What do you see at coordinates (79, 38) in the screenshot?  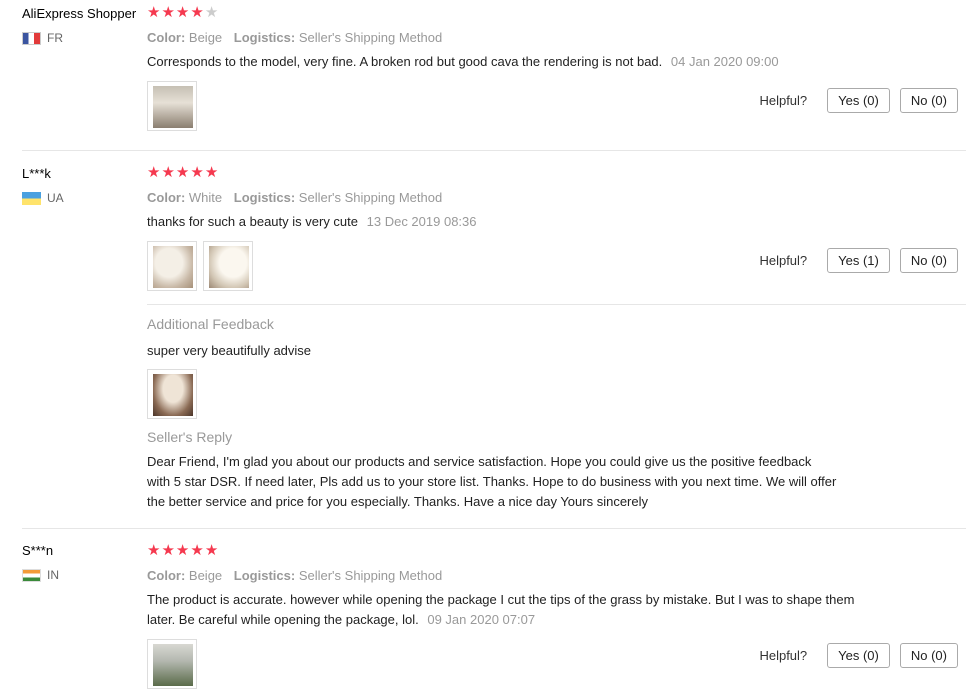 I see `reviewer-country: FR` at bounding box center [79, 38].